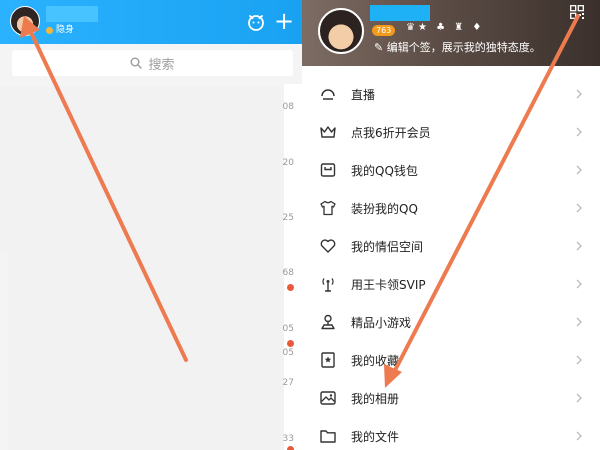 This screenshot has width=600, height=450. Describe the element at coordinates (72, 14) in the screenshot. I see `redacted-username` at that location.